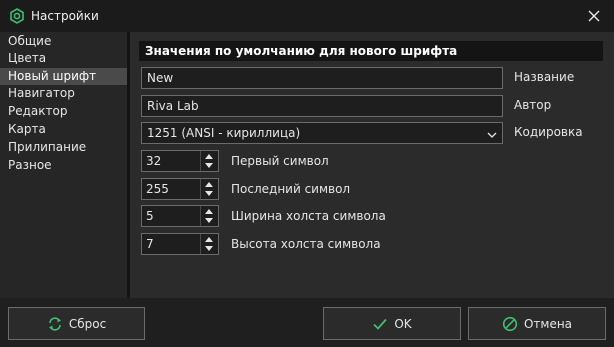  What do you see at coordinates (150, 216) in the screenshot?
I see `canvas-width-value: 5` at bounding box center [150, 216].